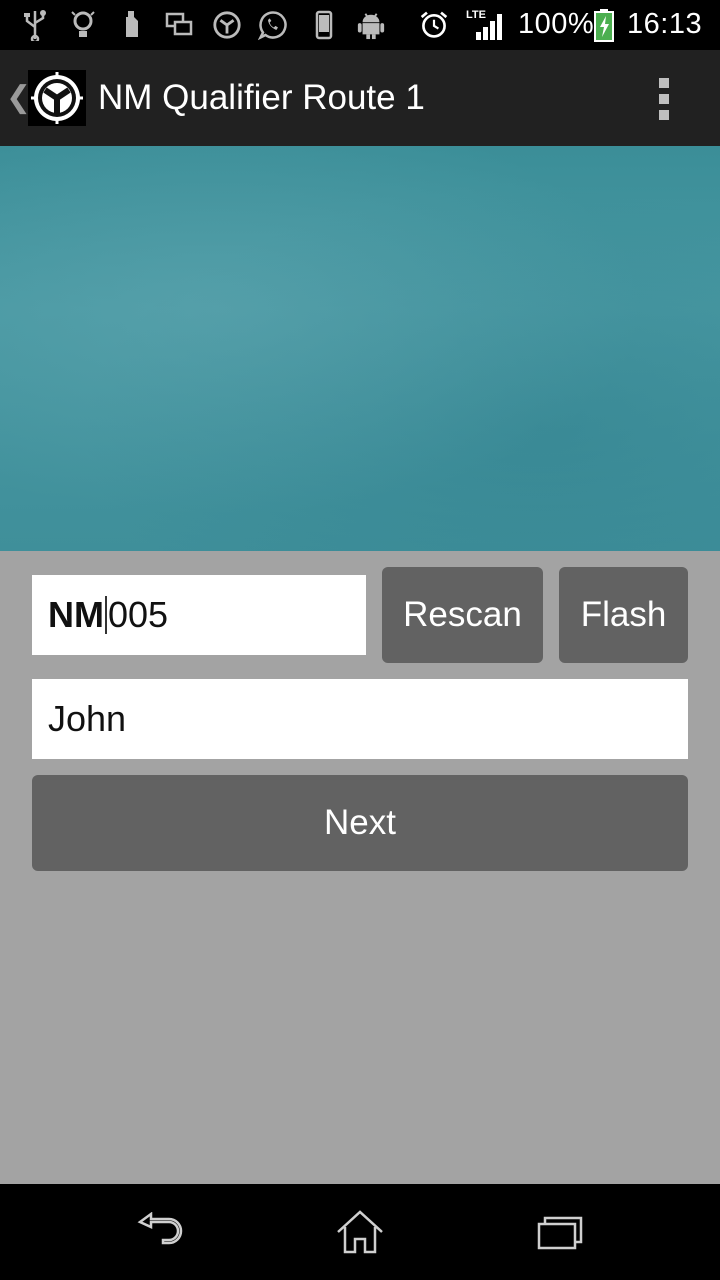  I want to click on recent-apps-icon, so click(560, 1232).